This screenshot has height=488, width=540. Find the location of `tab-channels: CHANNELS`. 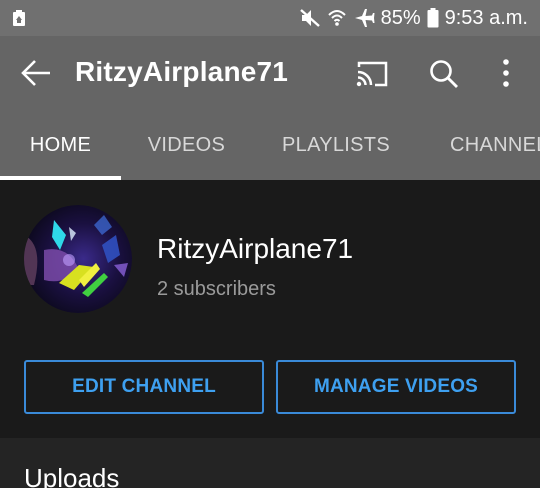

tab-channels: CHANNELS is located at coordinates (480, 145).